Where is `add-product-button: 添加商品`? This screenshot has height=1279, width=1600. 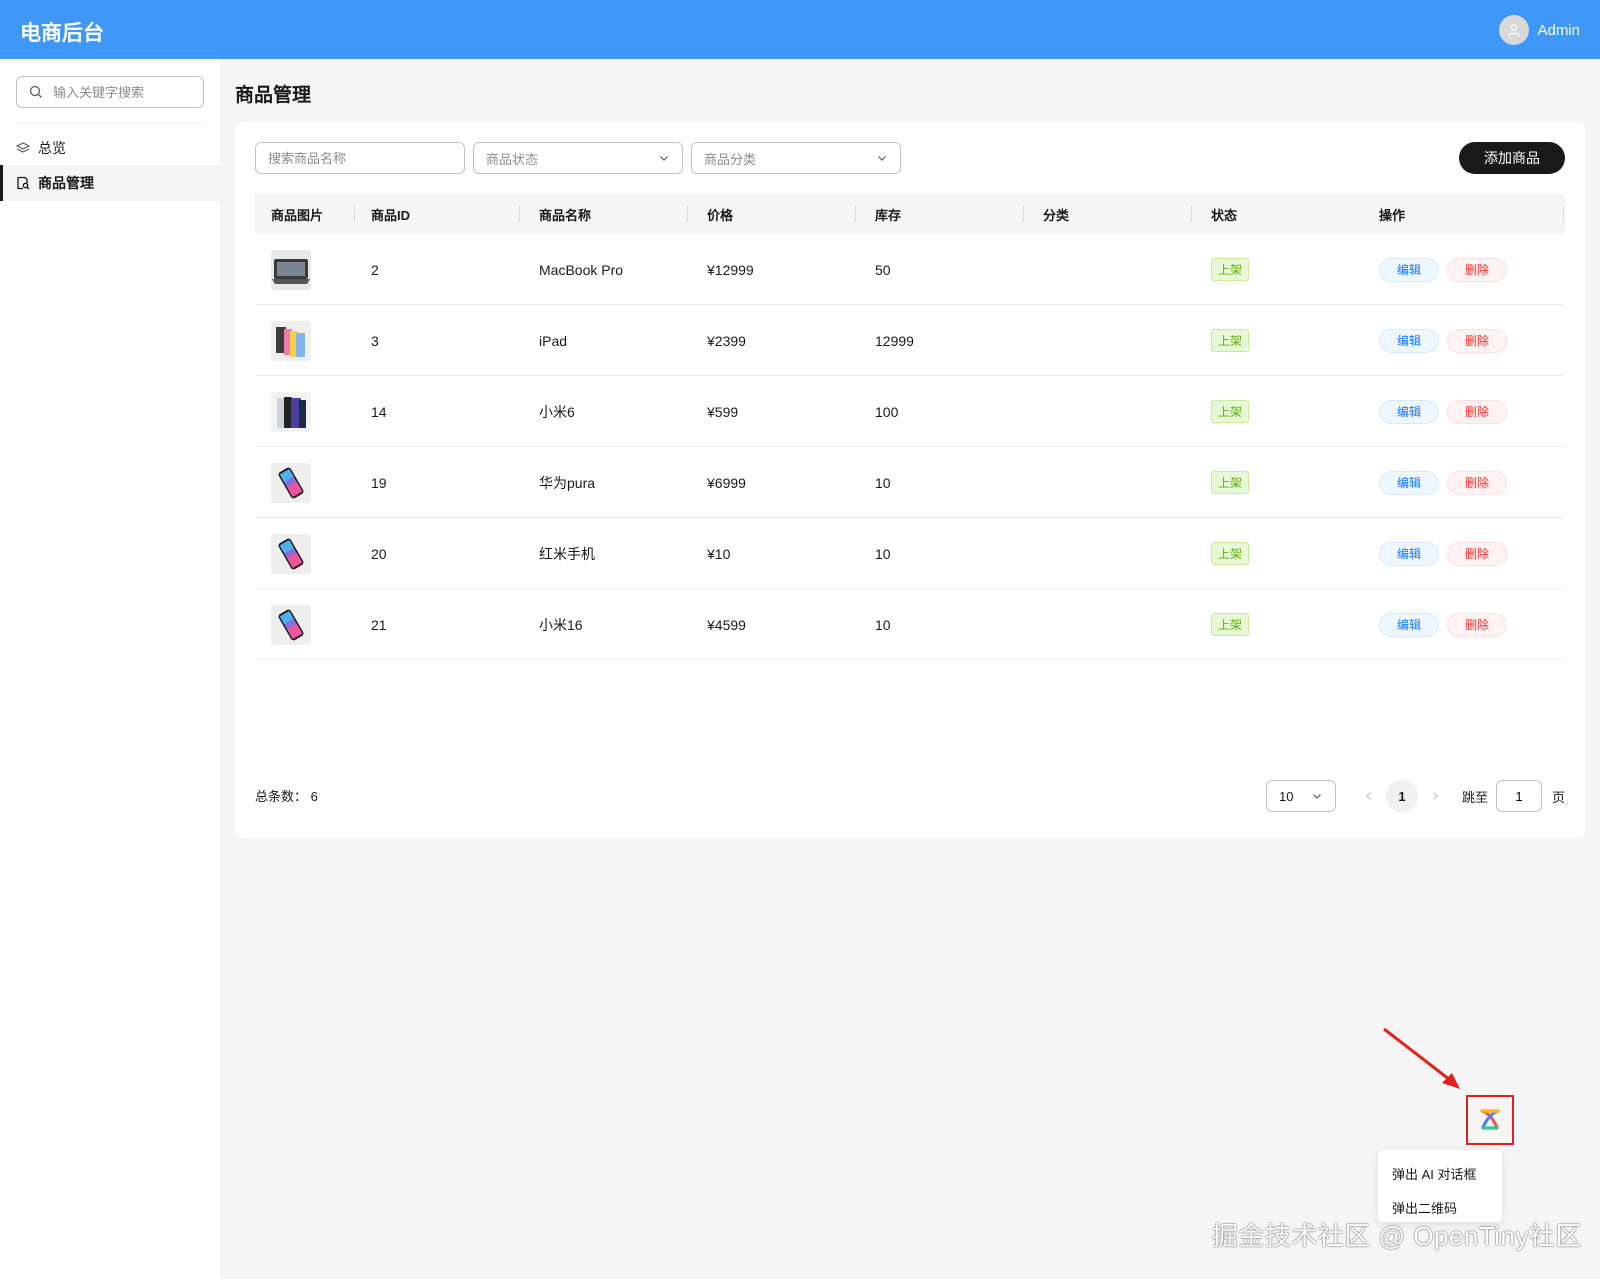
add-product-button: 添加商品 is located at coordinates (1512, 158).